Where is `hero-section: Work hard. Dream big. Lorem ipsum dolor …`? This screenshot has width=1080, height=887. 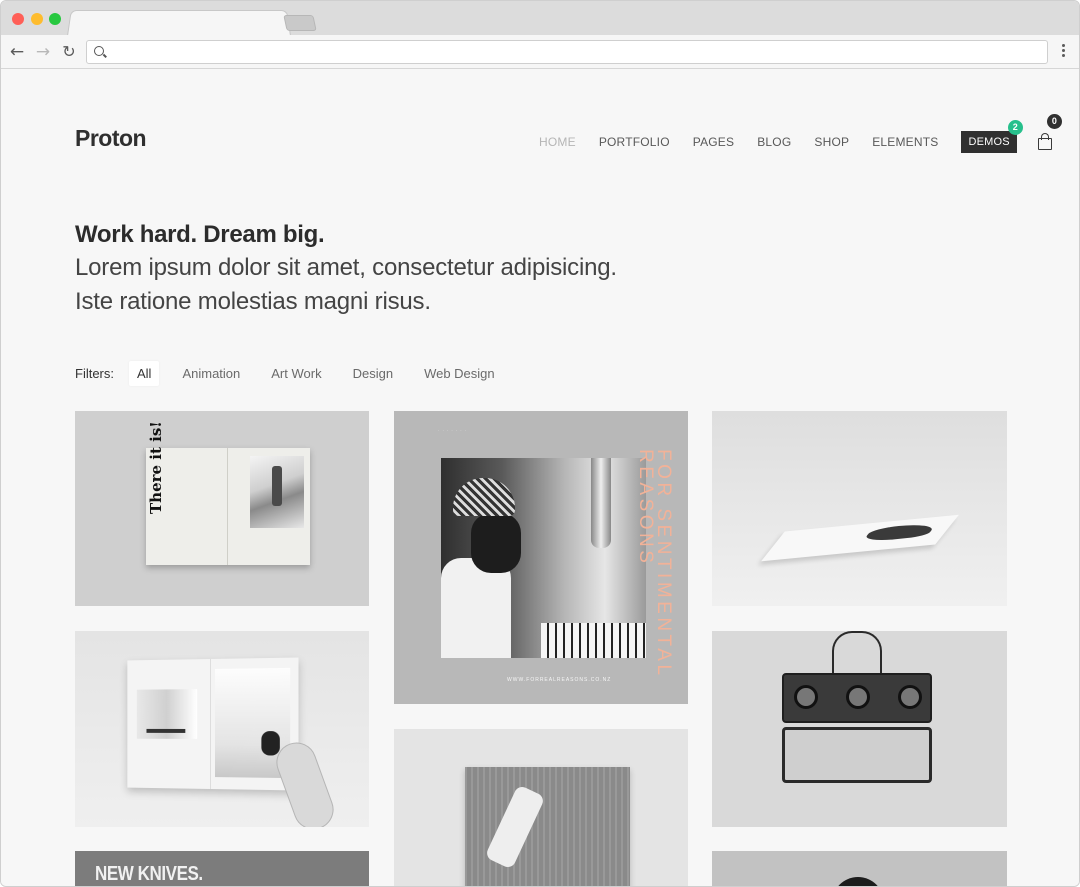 hero-section: Work hard. Dream big. Lorem ipsum dolor … is located at coordinates (346, 269).